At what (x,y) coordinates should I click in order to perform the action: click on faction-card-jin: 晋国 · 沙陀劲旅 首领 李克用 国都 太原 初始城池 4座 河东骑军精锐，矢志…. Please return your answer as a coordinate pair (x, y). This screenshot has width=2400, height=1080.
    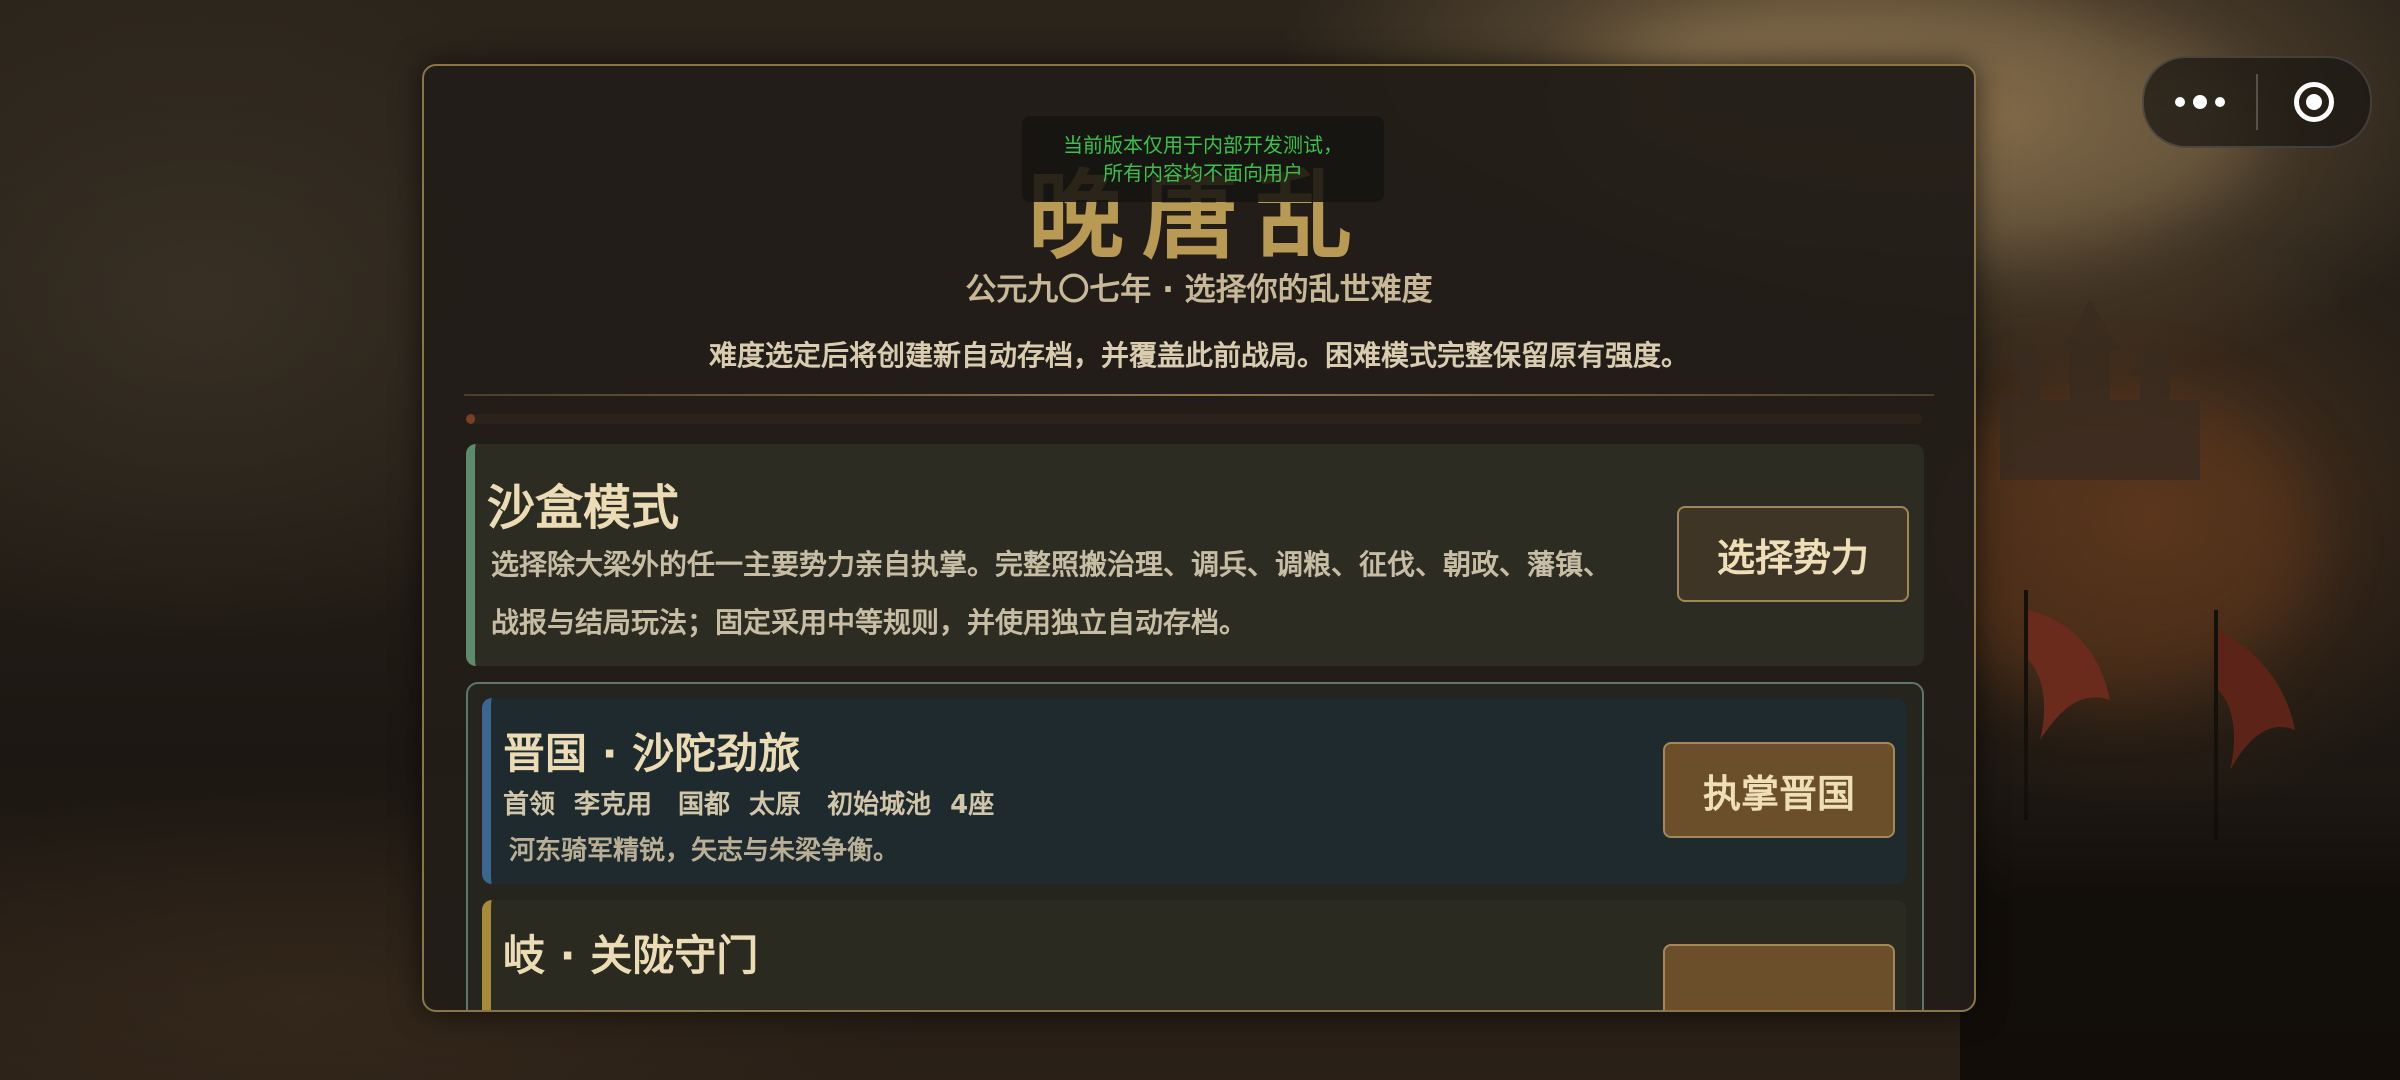
    Looking at the image, I should click on (1194, 791).